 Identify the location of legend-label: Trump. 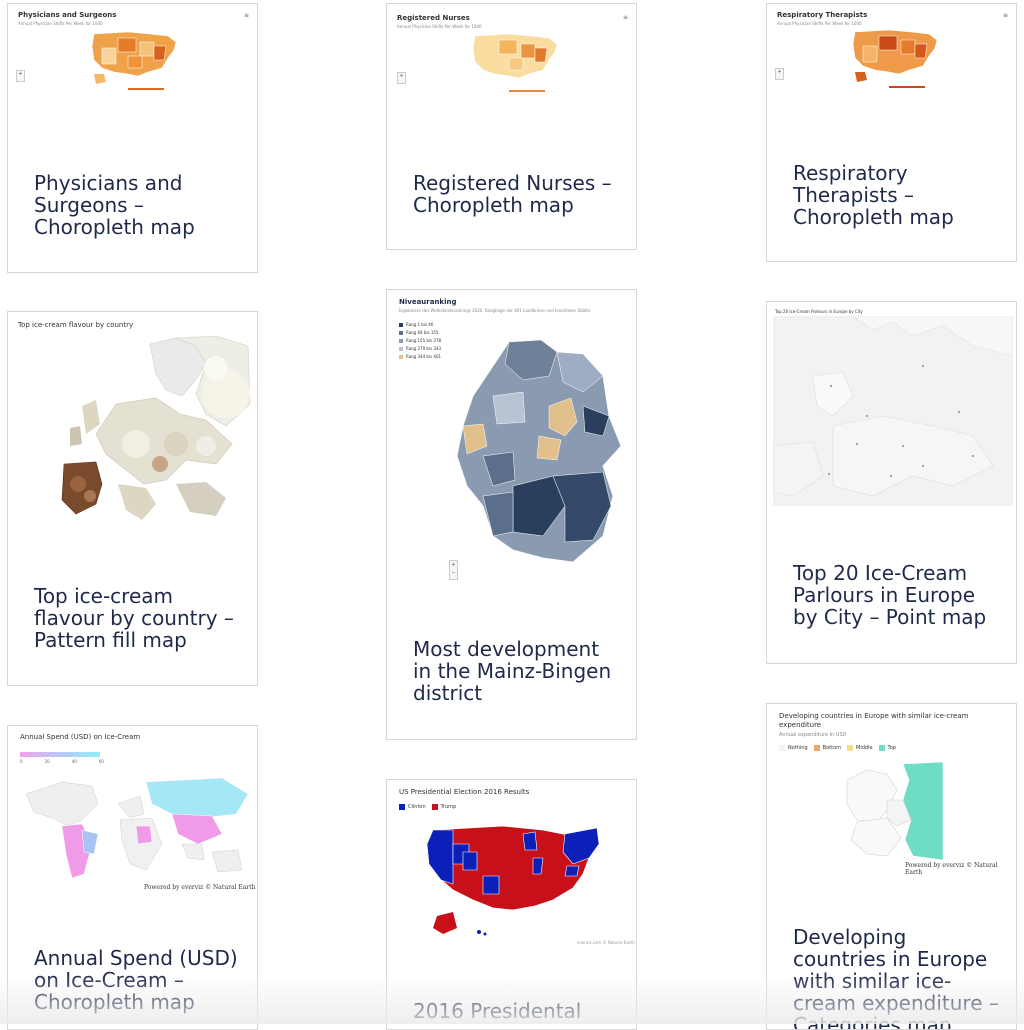
(448, 807).